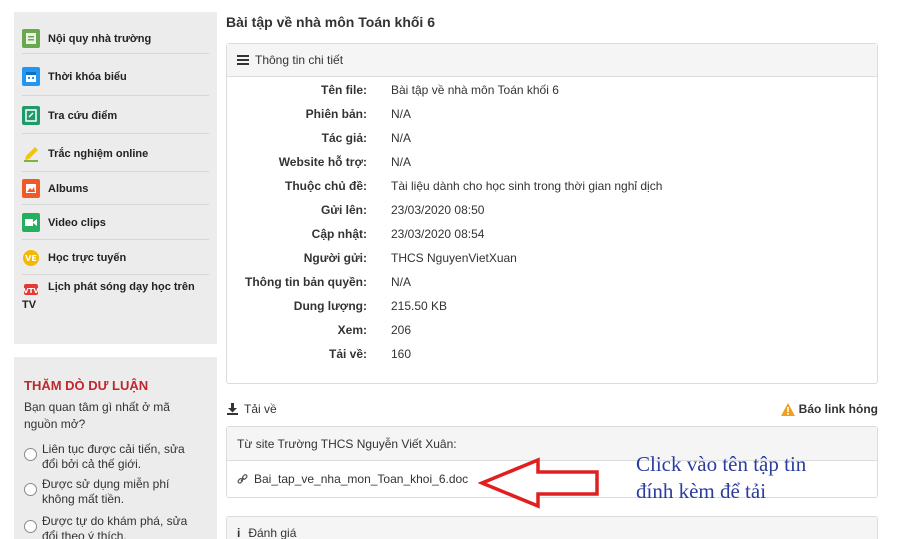 This screenshot has width=903, height=539. What do you see at coordinates (336, 114) in the screenshot?
I see `info-label: Phiên bản:` at bounding box center [336, 114].